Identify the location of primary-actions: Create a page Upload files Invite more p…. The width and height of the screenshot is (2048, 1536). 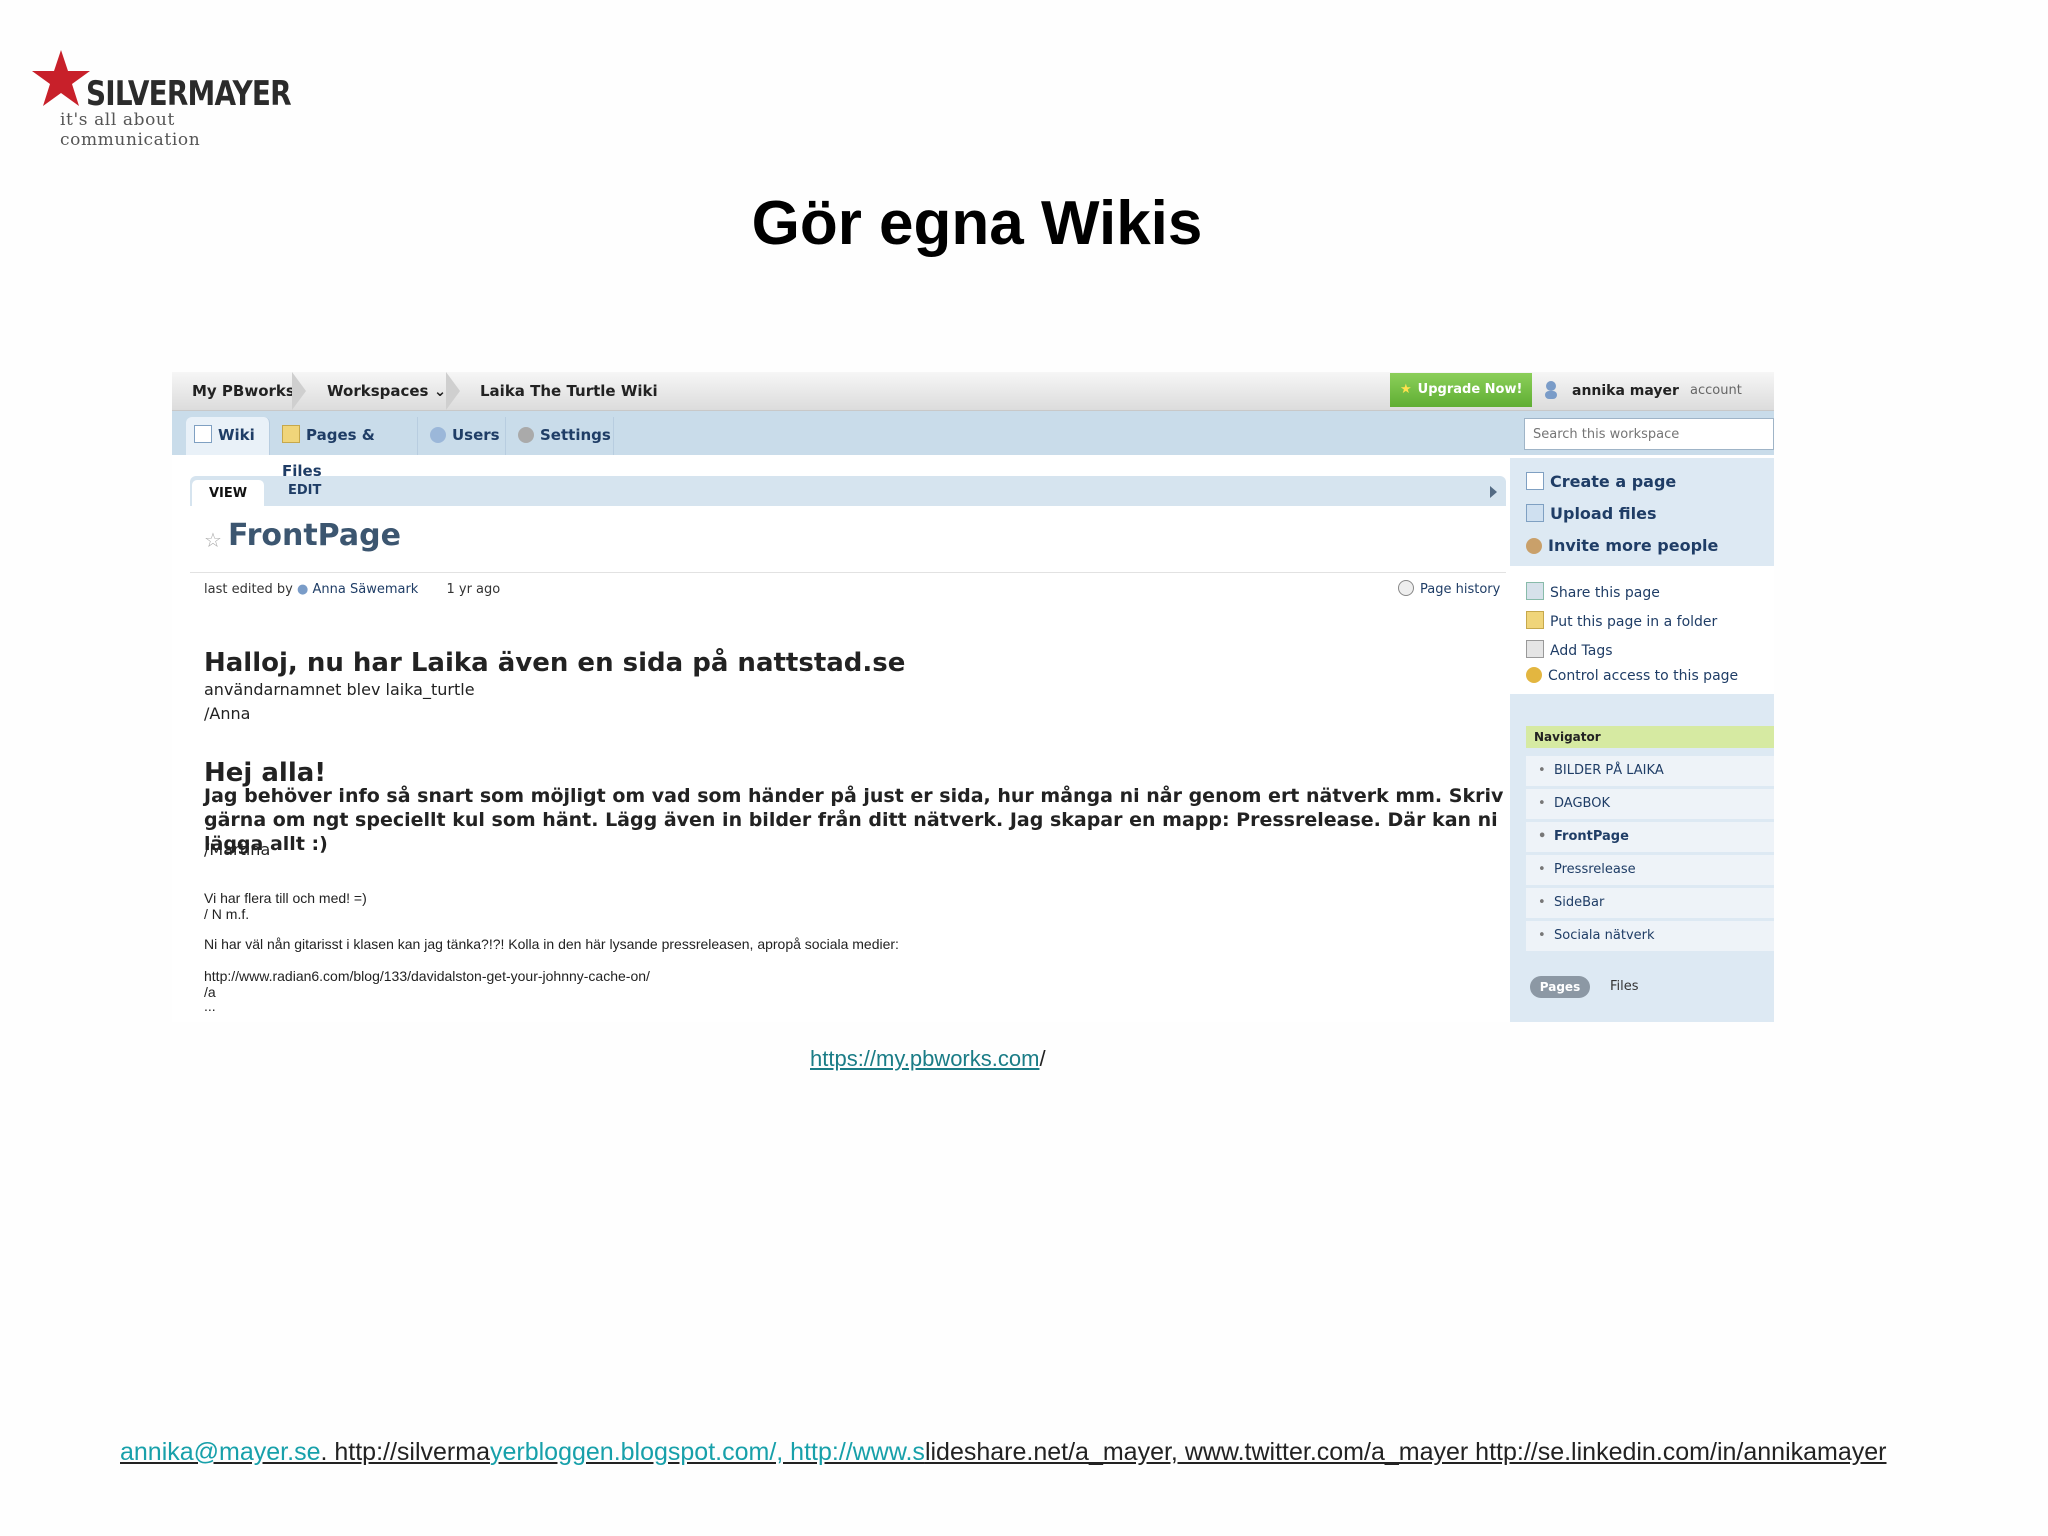
(1642, 512).